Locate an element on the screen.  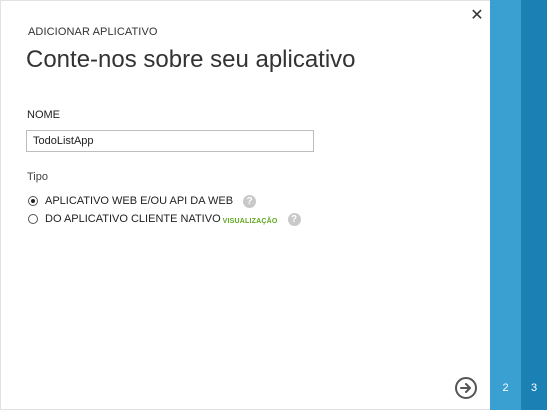
step-number: 2 is located at coordinates (505, 388).